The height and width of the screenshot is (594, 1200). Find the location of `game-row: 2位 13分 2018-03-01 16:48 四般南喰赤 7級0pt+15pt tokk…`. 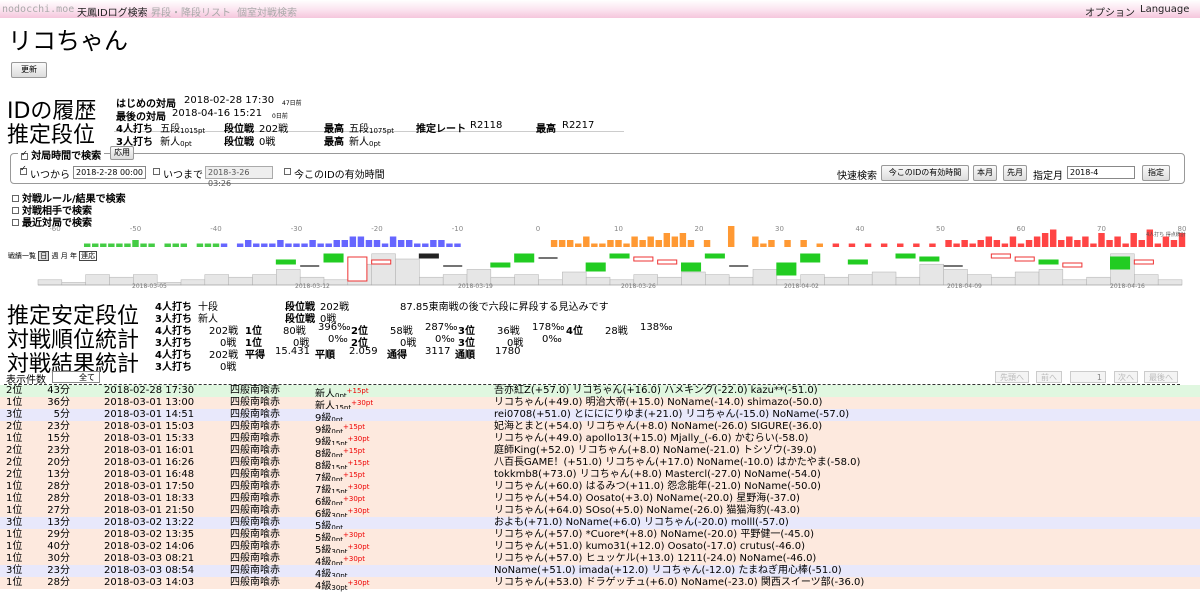

game-row: 2位 13分 2018-03-01 16:48 四般南喰赤 7級0pt+15pt tokk… is located at coordinates (600, 476).